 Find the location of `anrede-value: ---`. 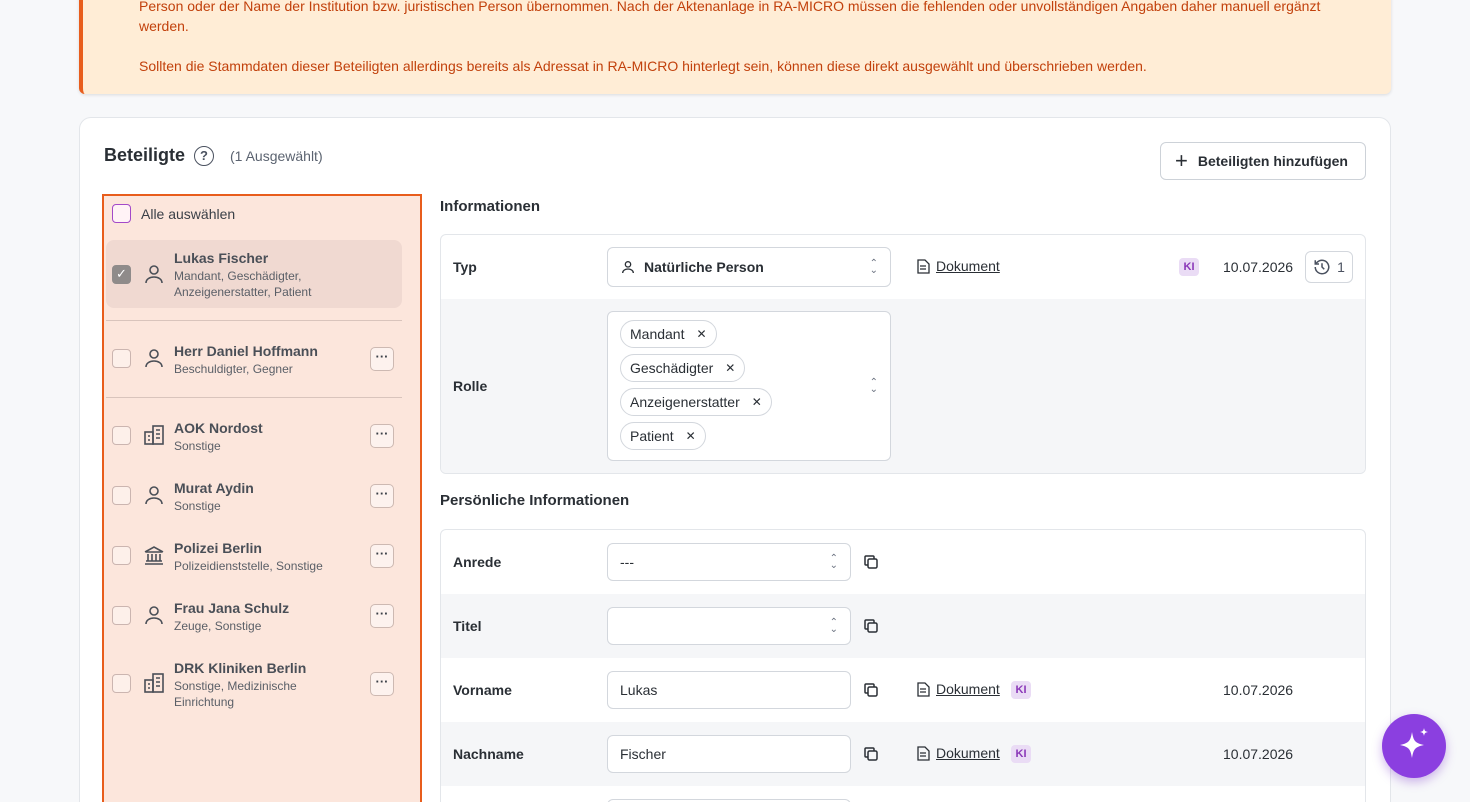

anrede-value: --- is located at coordinates (627, 562).